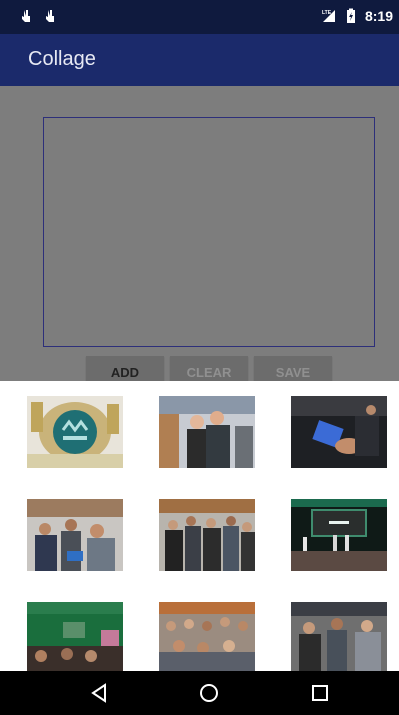  I want to click on photo-thumbnail-room, so click(339, 636).